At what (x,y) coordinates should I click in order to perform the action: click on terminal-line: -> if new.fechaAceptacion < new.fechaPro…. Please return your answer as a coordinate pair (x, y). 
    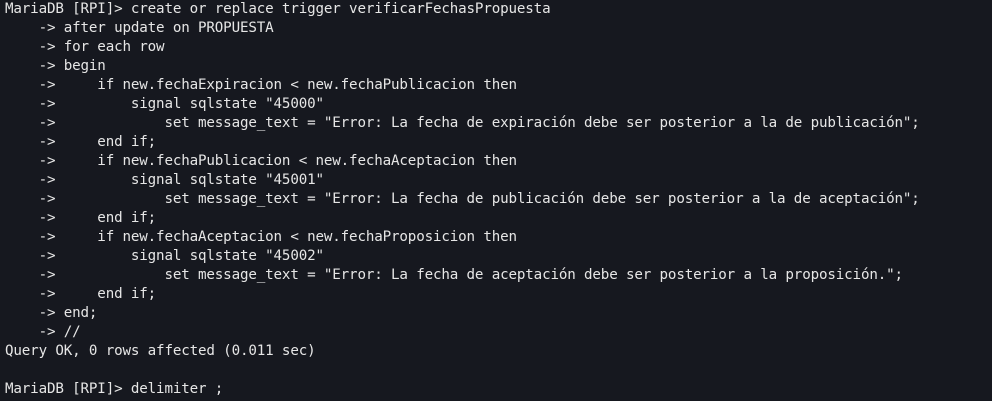
    Looking at the image, I should click on (261, 237).